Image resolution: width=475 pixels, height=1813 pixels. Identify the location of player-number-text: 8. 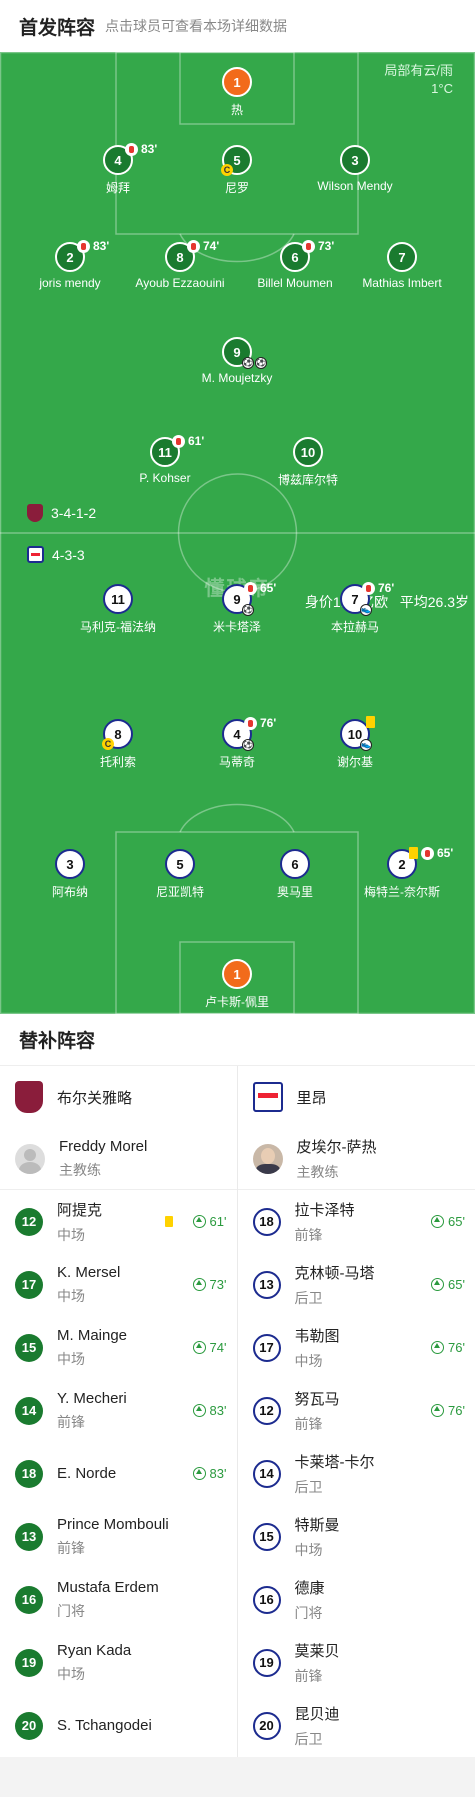
(180, 257).